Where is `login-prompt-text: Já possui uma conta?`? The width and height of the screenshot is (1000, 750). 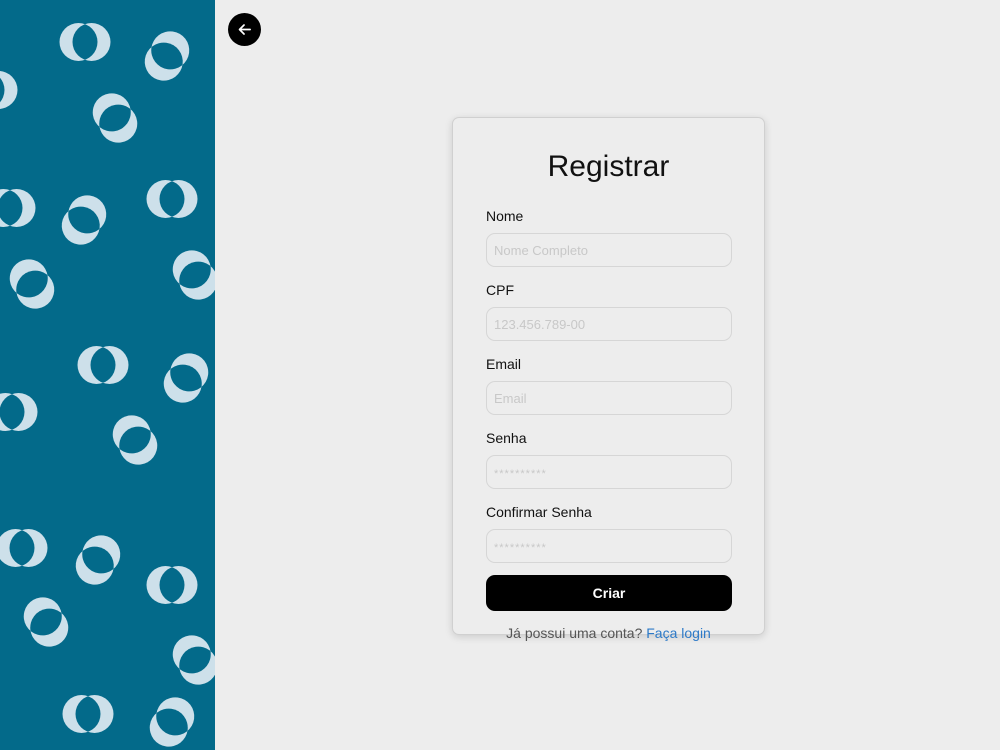 login-prompt-text: Já possui uma conta? is located at coordinates (574, 633).